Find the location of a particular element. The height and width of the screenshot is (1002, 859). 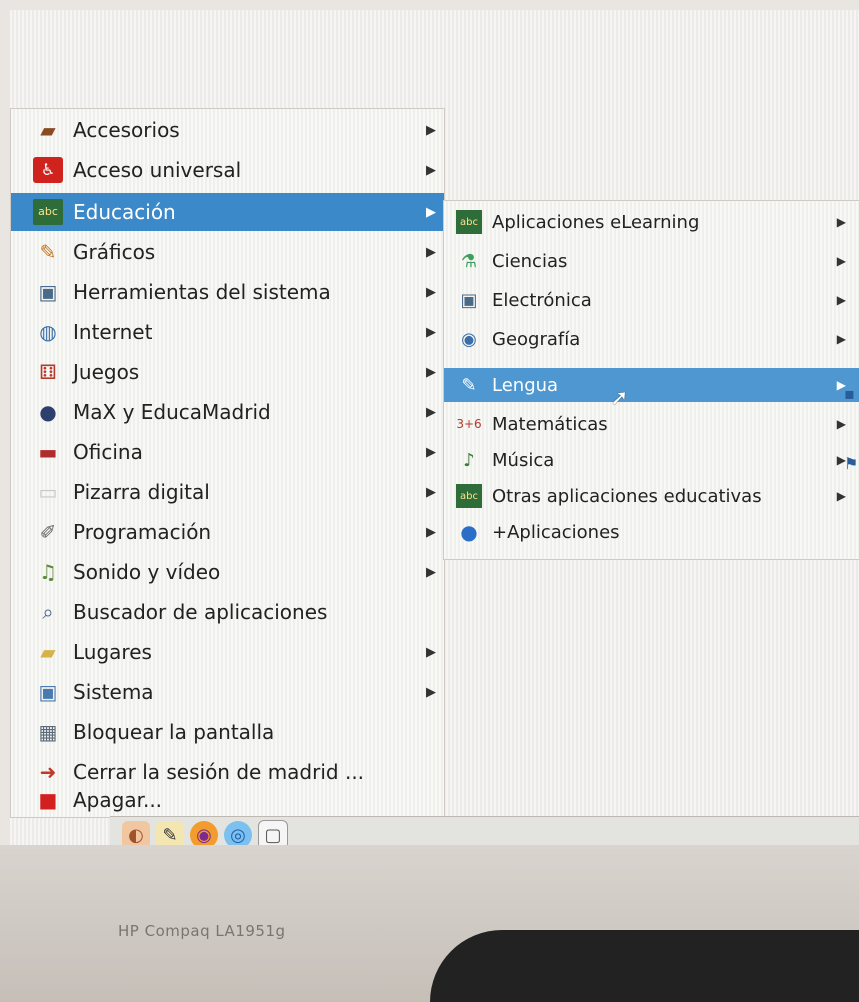

menu-item-label: Pizarra digital is located at coordinates (141, 492).